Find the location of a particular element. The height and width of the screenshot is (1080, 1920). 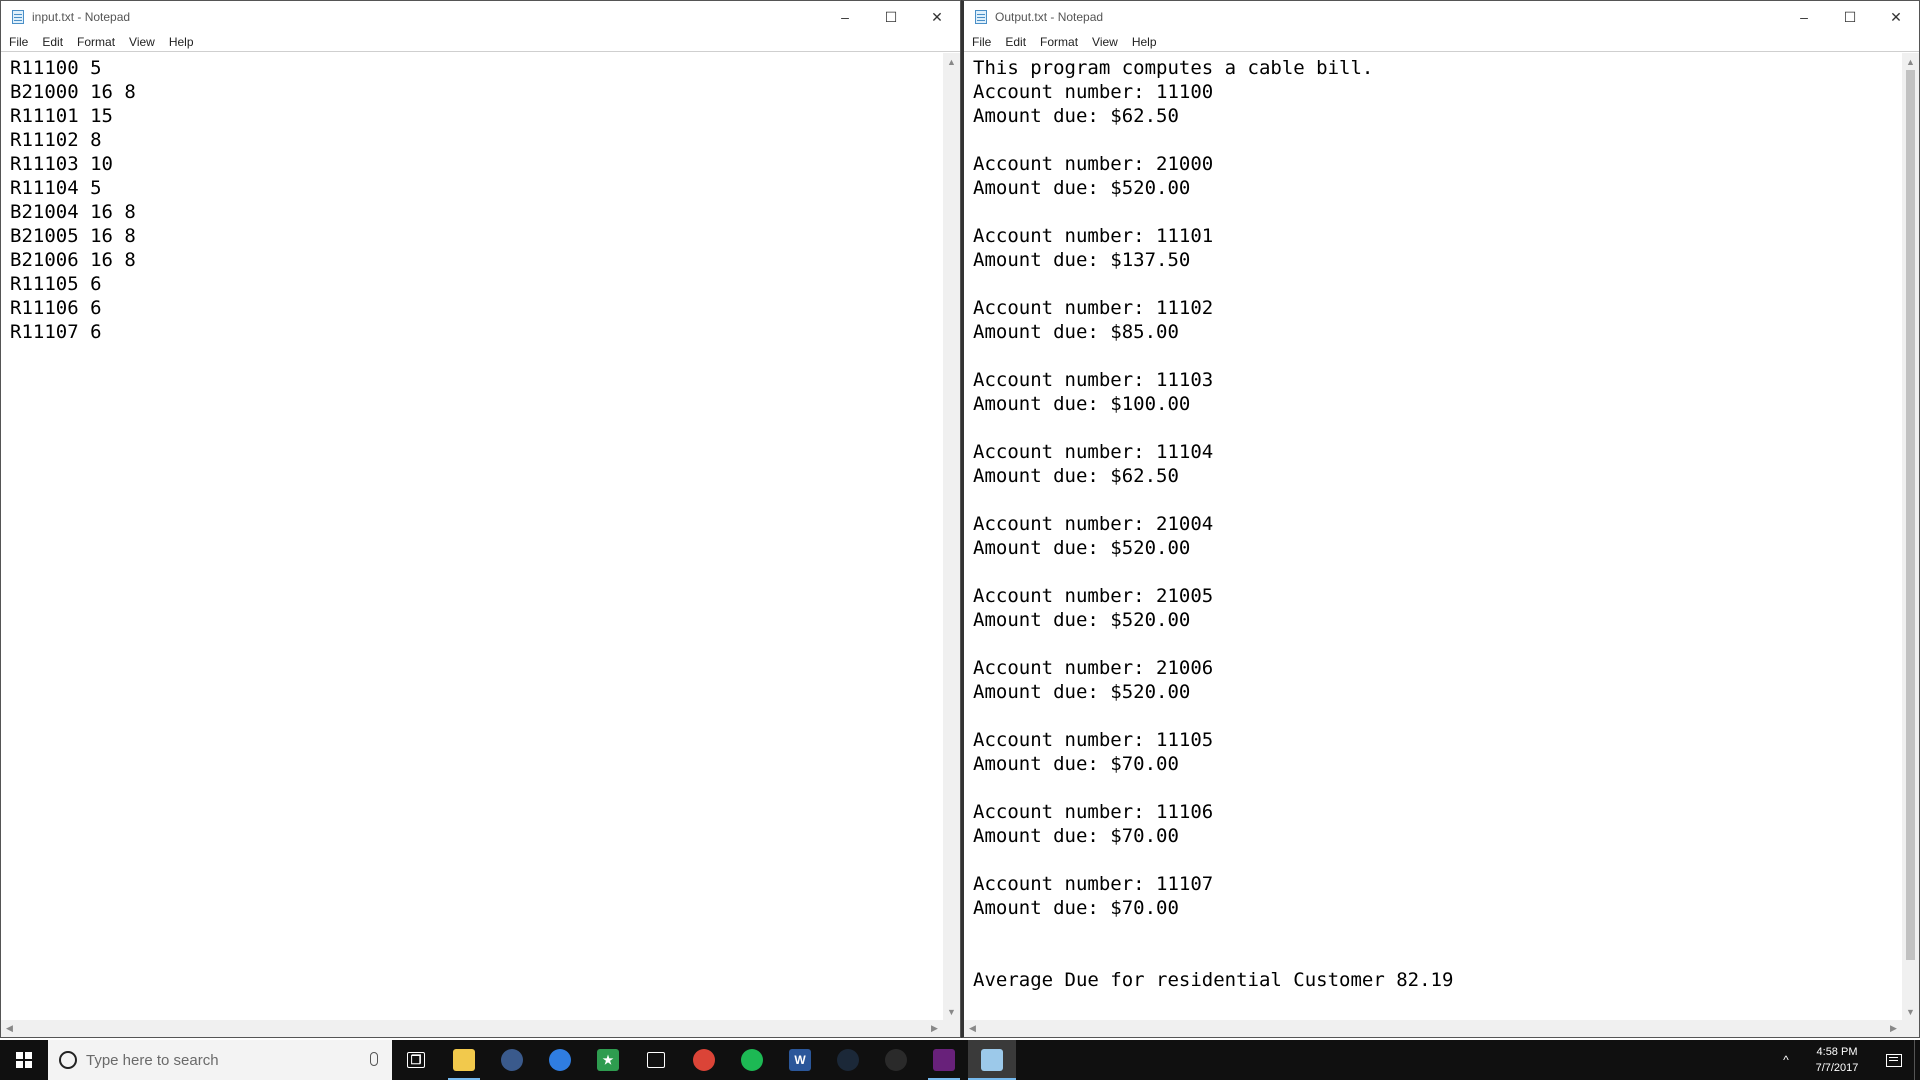

word-taskbar-button: W is located at coordinates (800, 1060).